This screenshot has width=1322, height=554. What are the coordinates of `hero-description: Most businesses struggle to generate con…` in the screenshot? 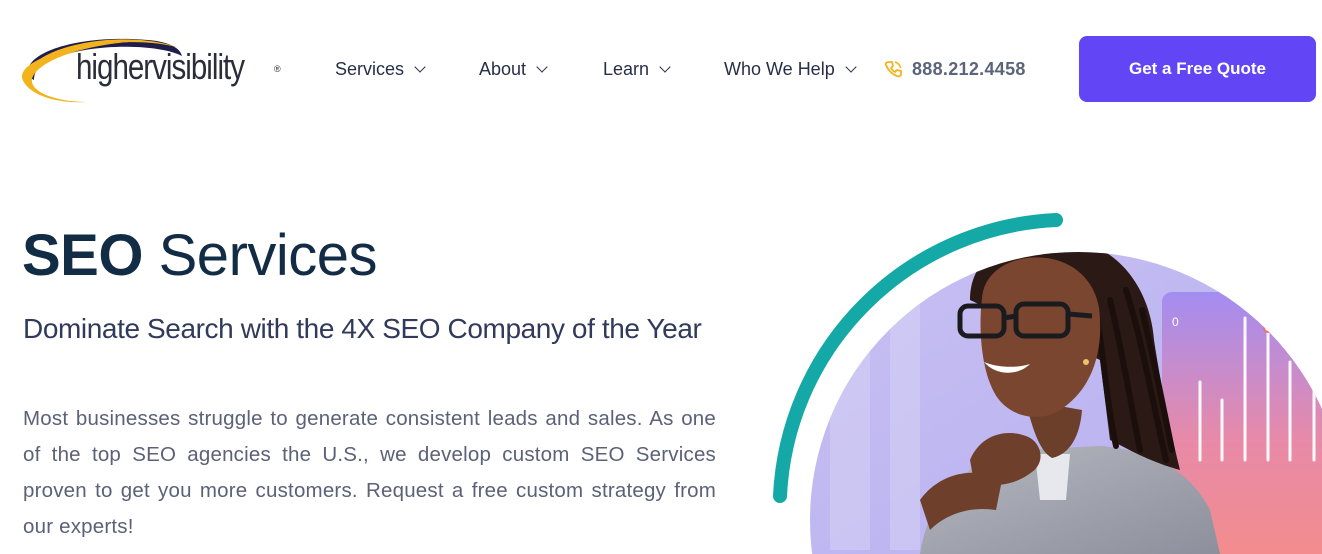 It's located at (369, 472).